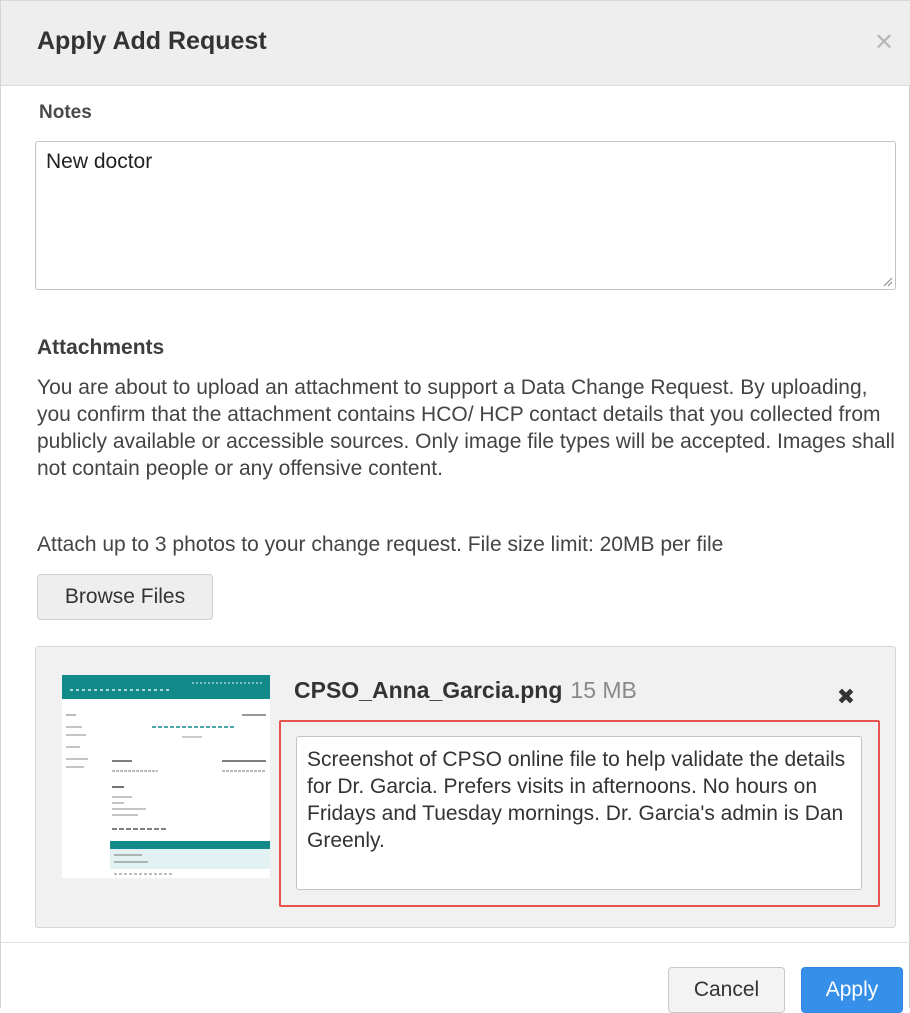 Image resolution: width=910 pixels, height=1013 pixels. Describe the element at coordinates (846, 698) in the screenshot. I see `remove-file-icon: ✖` at that location.